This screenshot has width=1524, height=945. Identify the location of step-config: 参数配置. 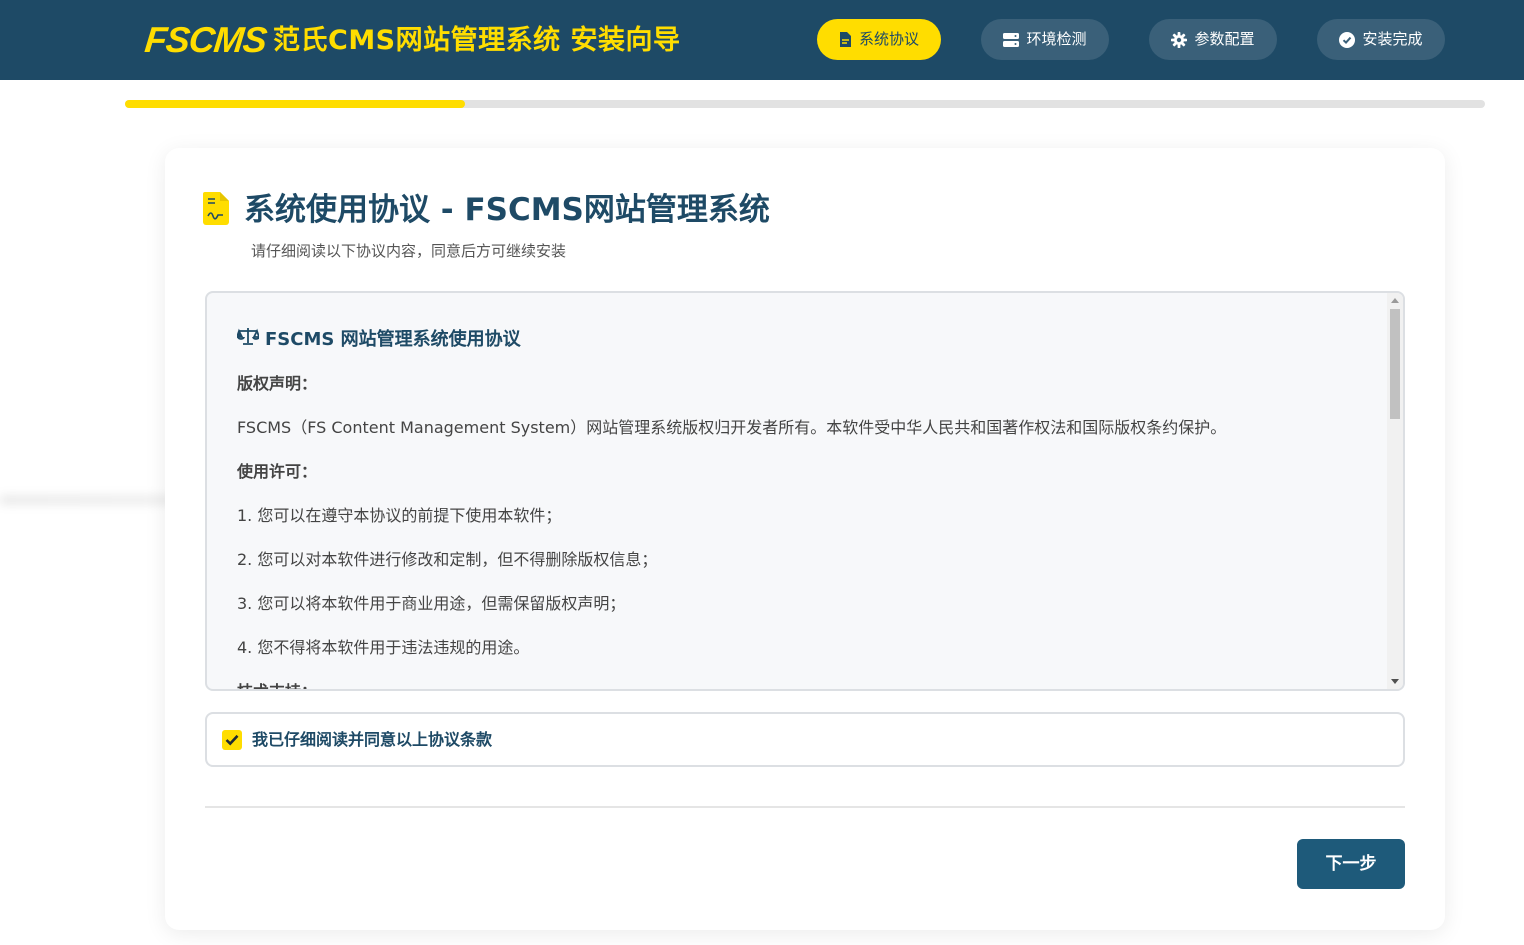
(1213, 39).